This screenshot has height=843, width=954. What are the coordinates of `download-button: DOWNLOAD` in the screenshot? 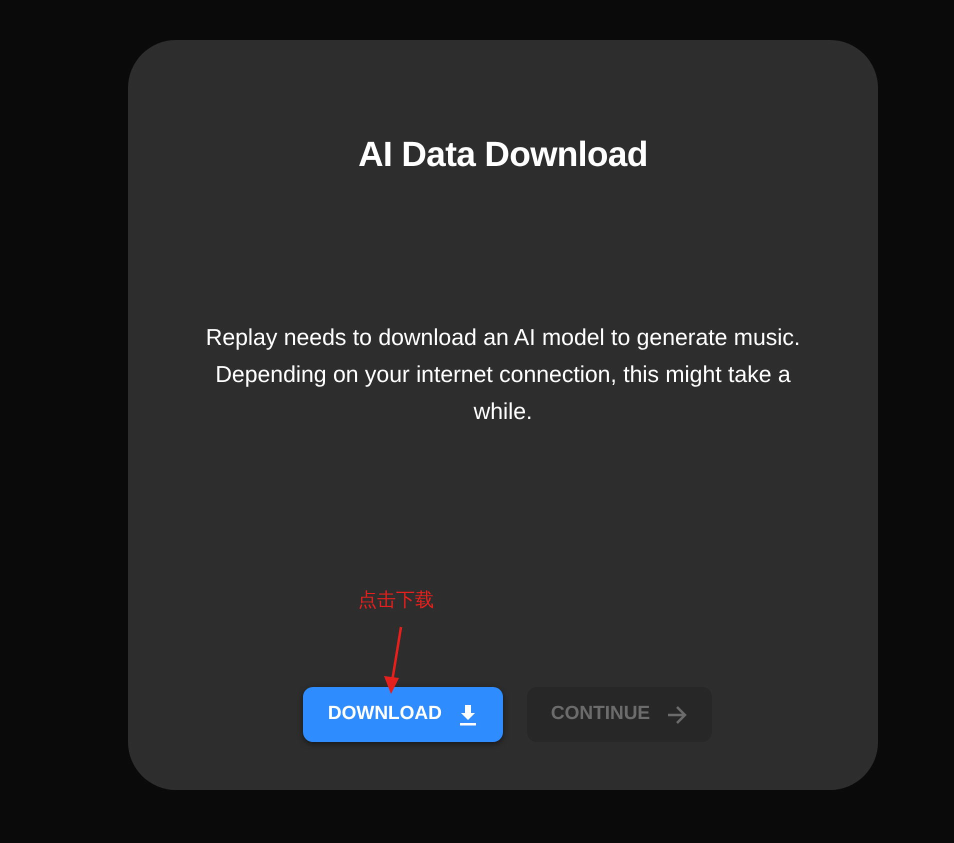 It's located at (402, 714).